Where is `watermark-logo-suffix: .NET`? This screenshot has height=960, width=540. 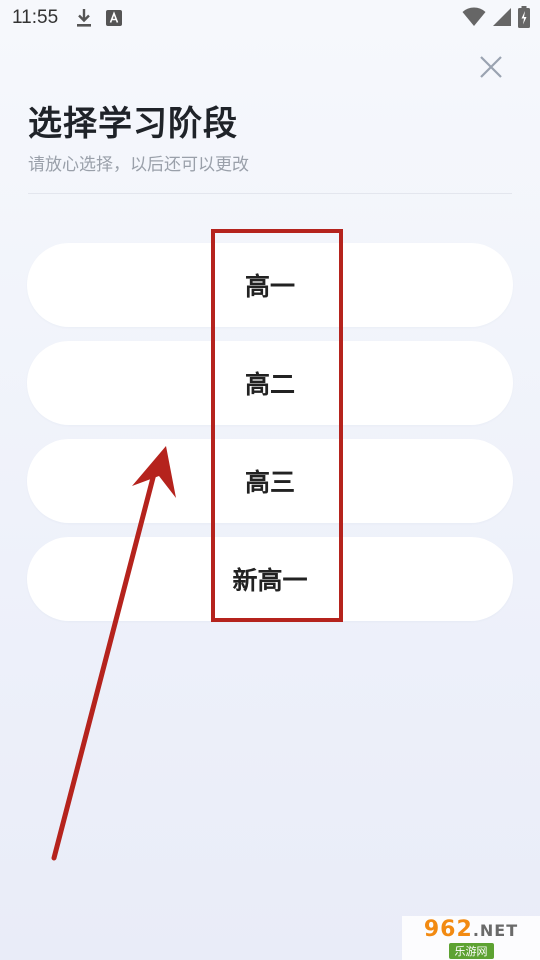 watermark-logo-suffix: .NET is located at coordinates (495, 930).